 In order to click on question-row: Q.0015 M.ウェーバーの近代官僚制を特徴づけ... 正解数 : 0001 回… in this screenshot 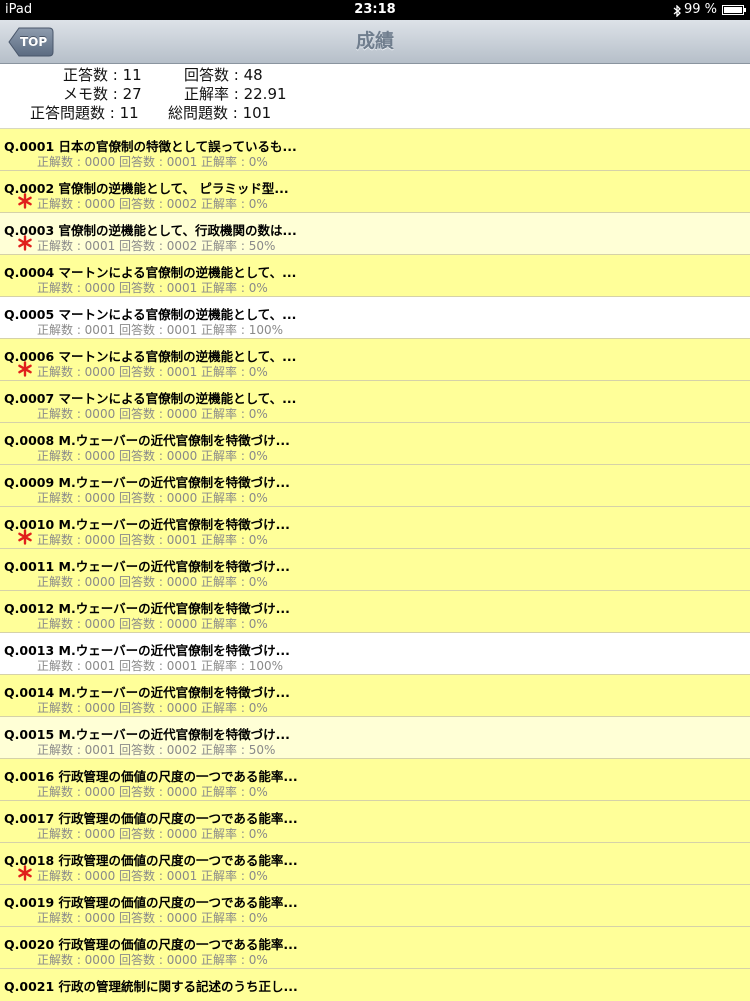, I will do `click(375, 738)`.